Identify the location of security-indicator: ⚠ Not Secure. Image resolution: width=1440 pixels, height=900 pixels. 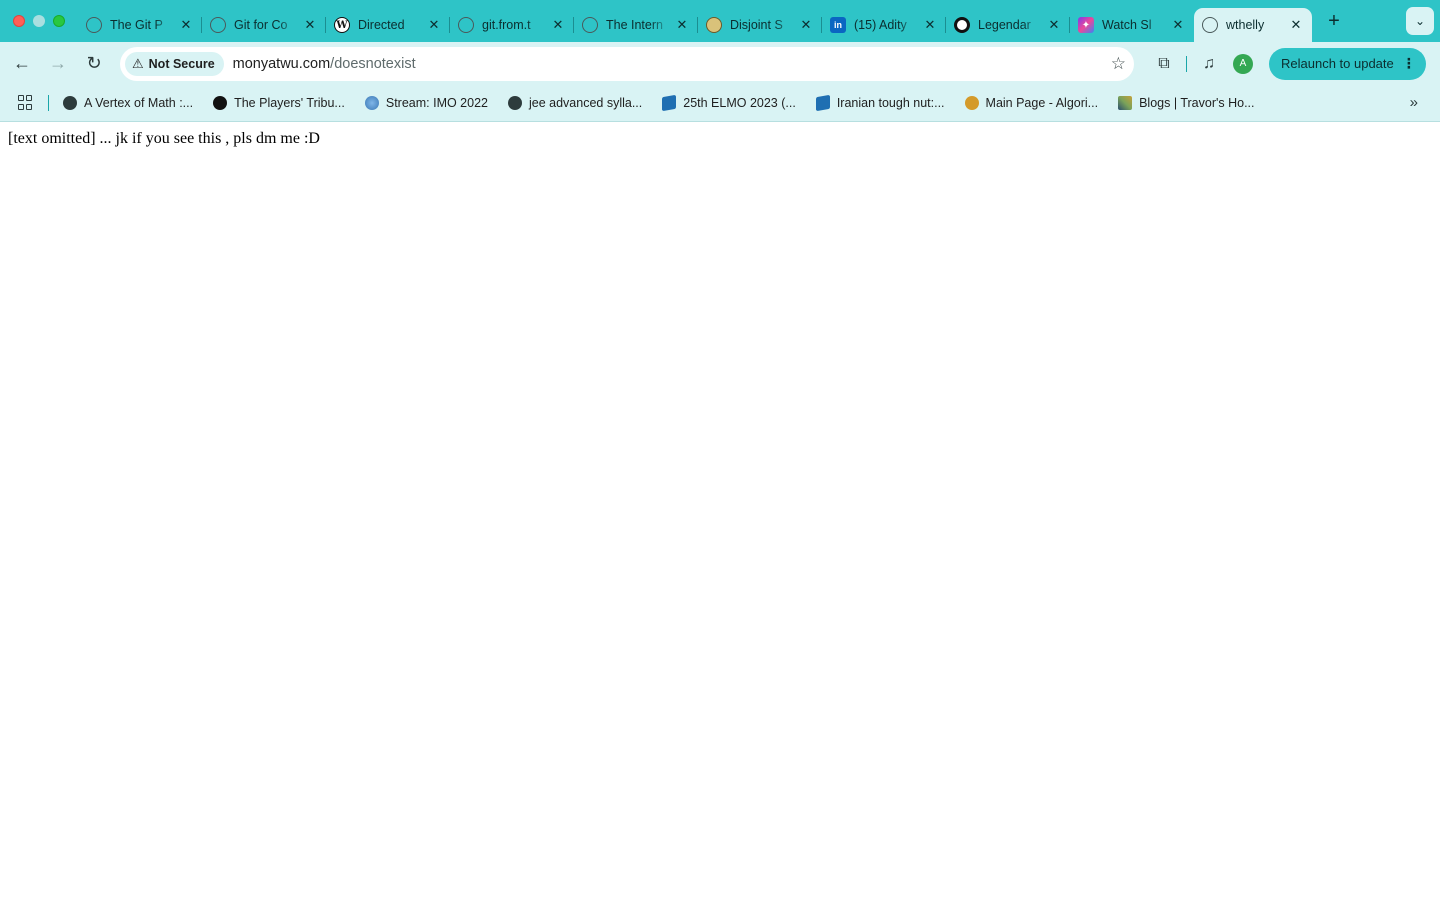
(174, 63).